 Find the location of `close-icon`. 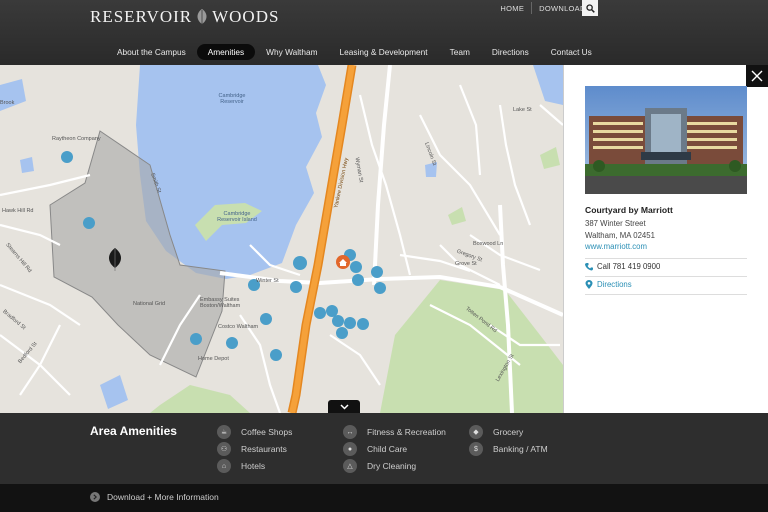

close-icon is located at coordinates (757, 76).